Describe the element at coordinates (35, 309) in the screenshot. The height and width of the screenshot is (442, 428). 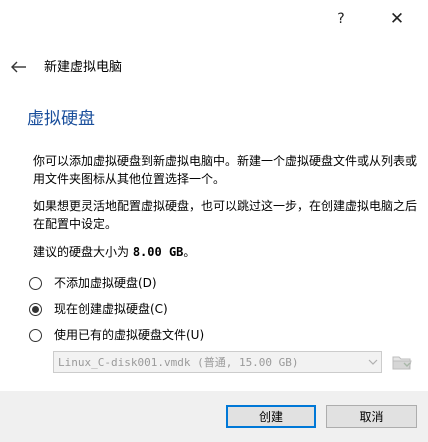
I see `radio-create-disk` at that location.